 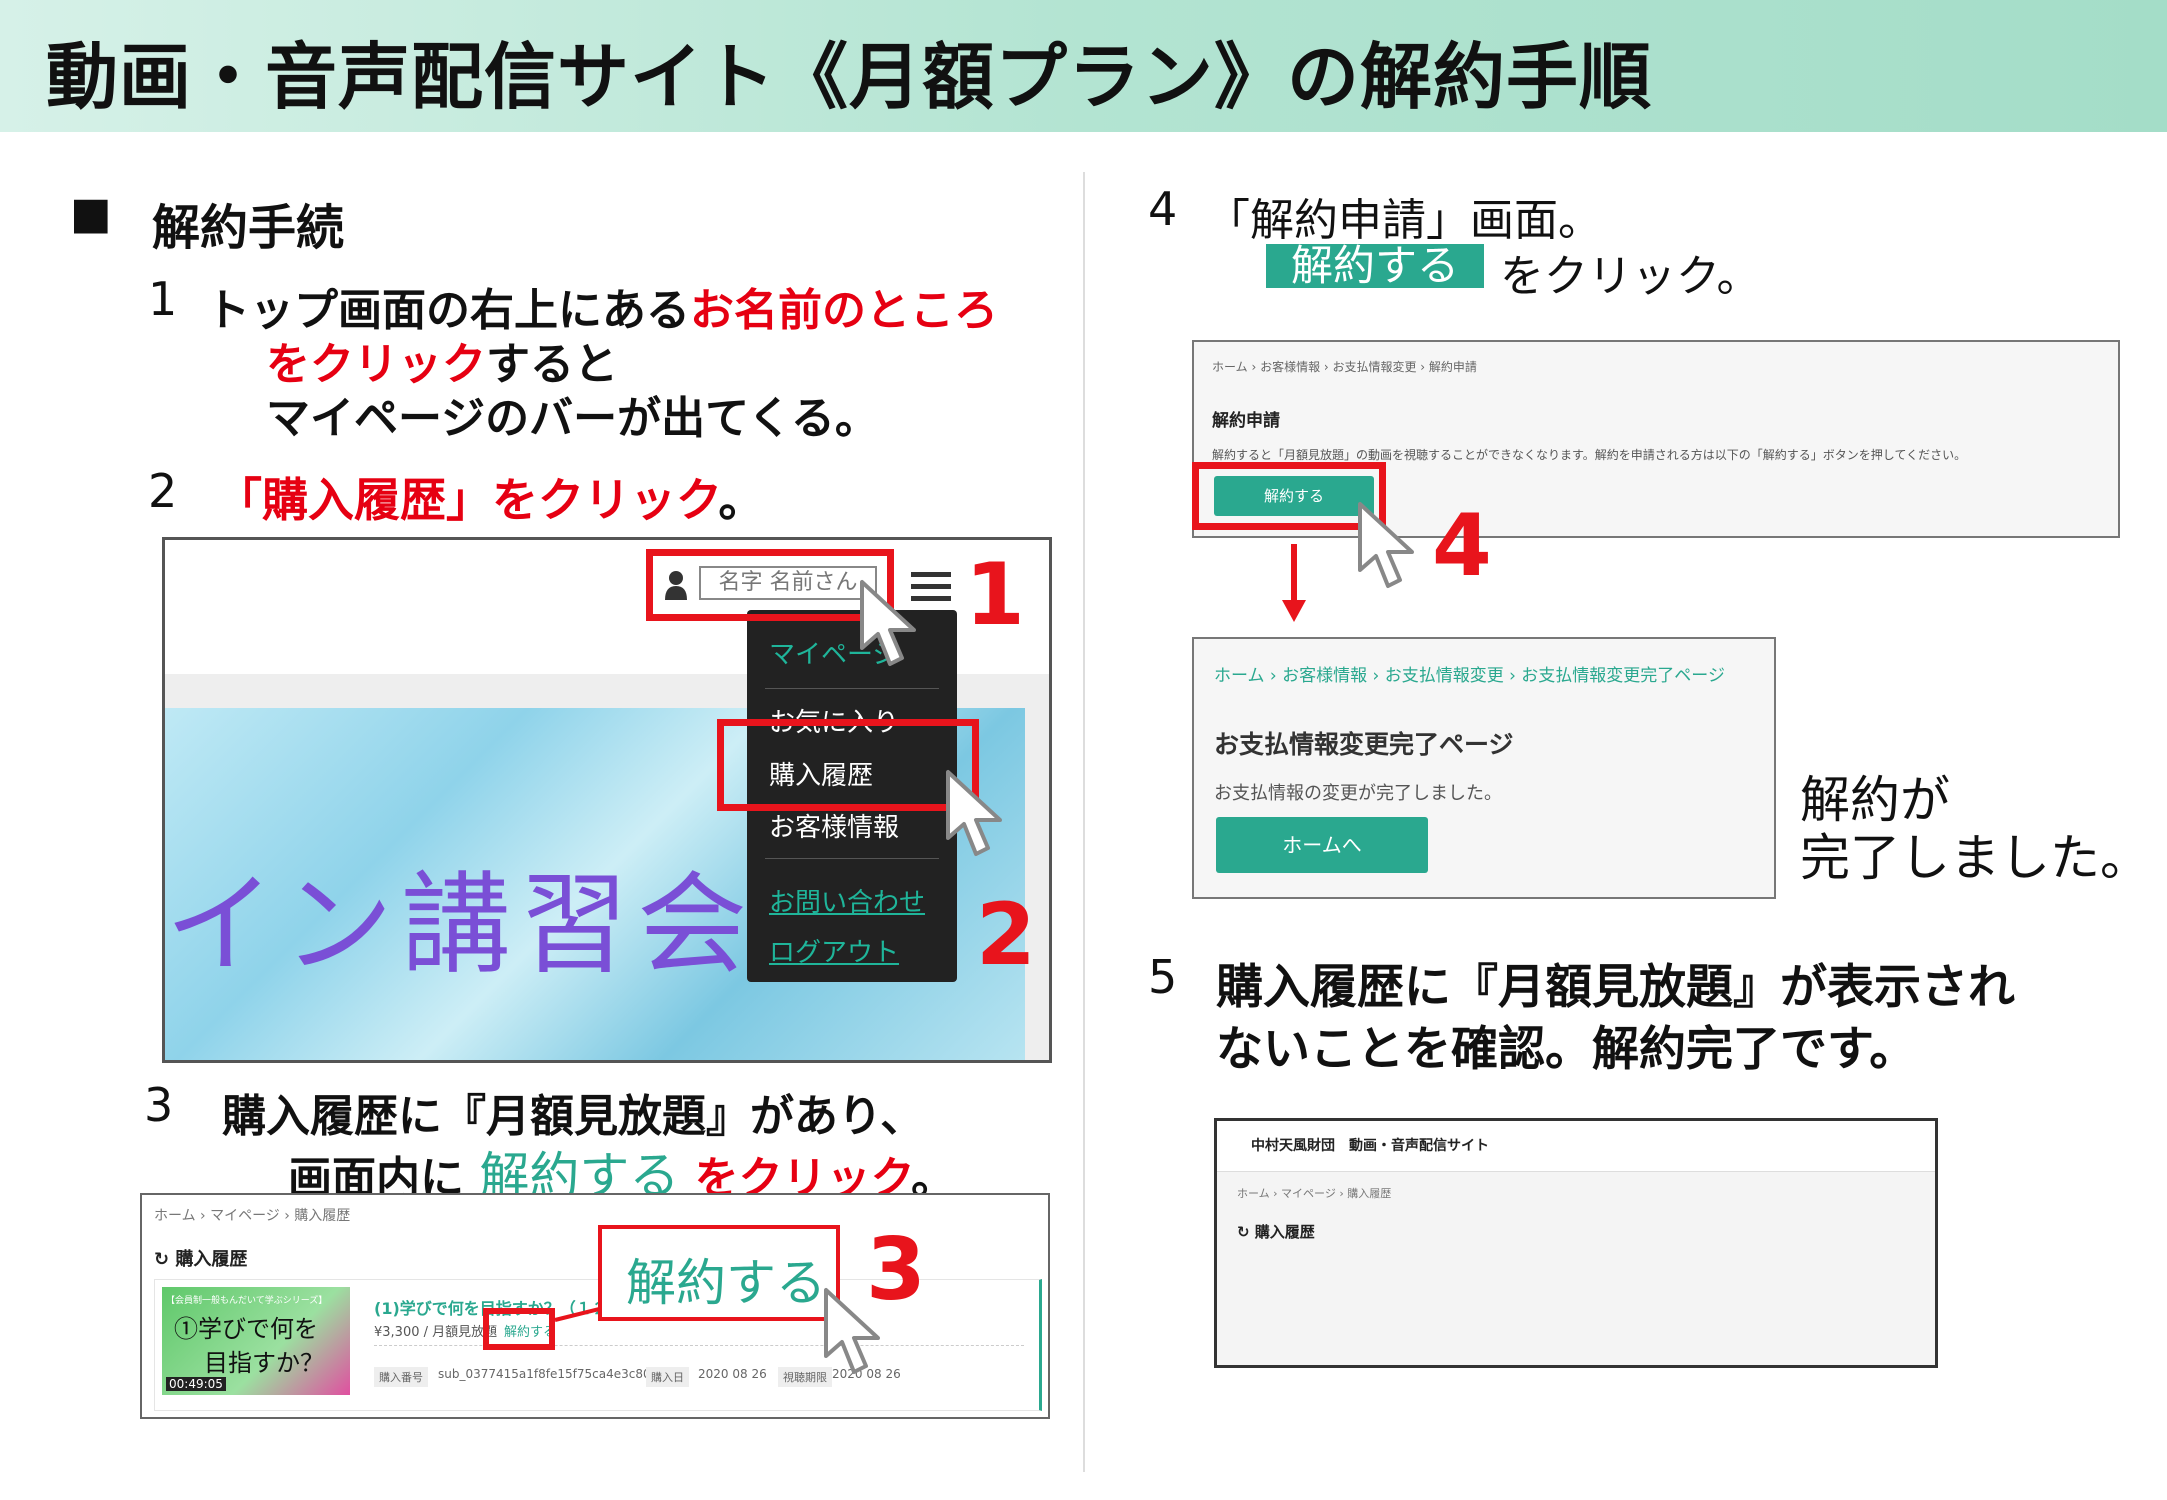 I want to click on callout-text: 解約する, so click(x=726, y=1283).